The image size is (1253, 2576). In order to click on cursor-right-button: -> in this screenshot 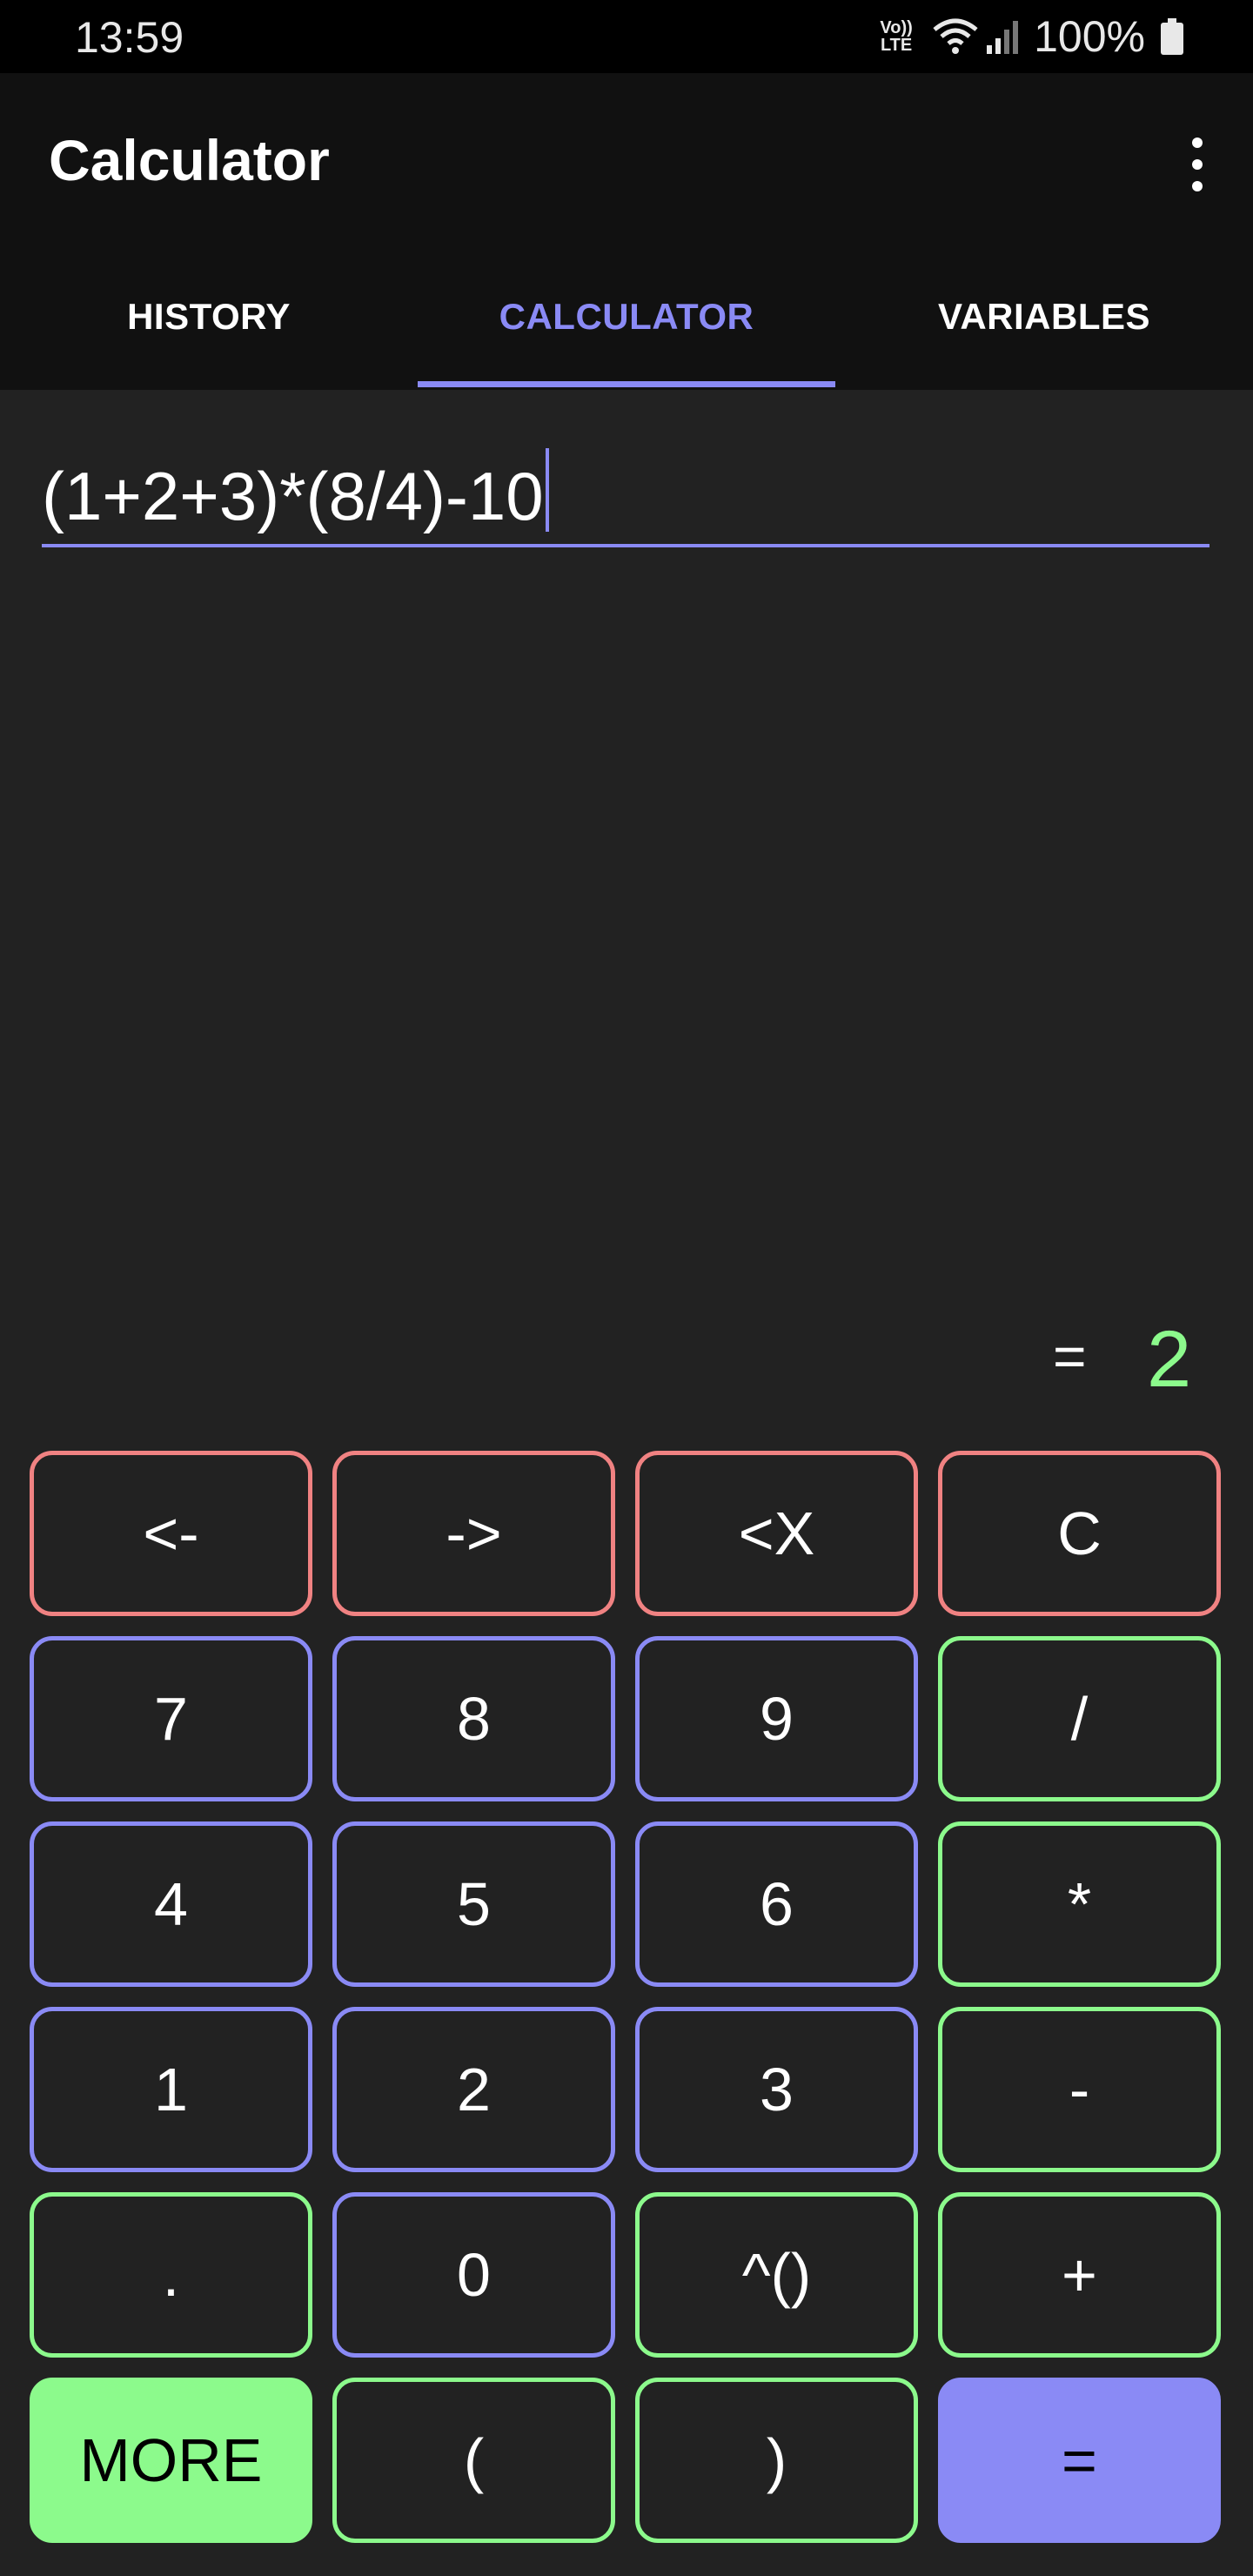, I will do `click(473, 1534)`.